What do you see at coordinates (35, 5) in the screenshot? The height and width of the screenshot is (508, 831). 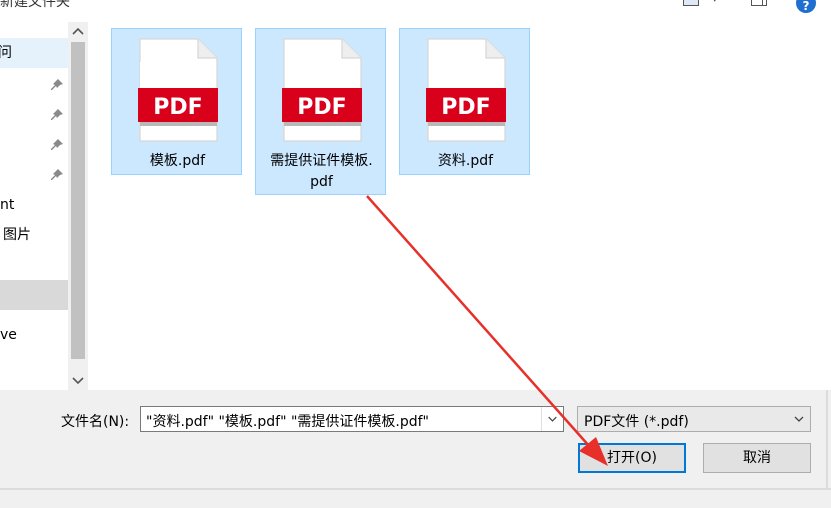 I see `new-folder-button: 新建文件夹` at bounding box center [35, 5].